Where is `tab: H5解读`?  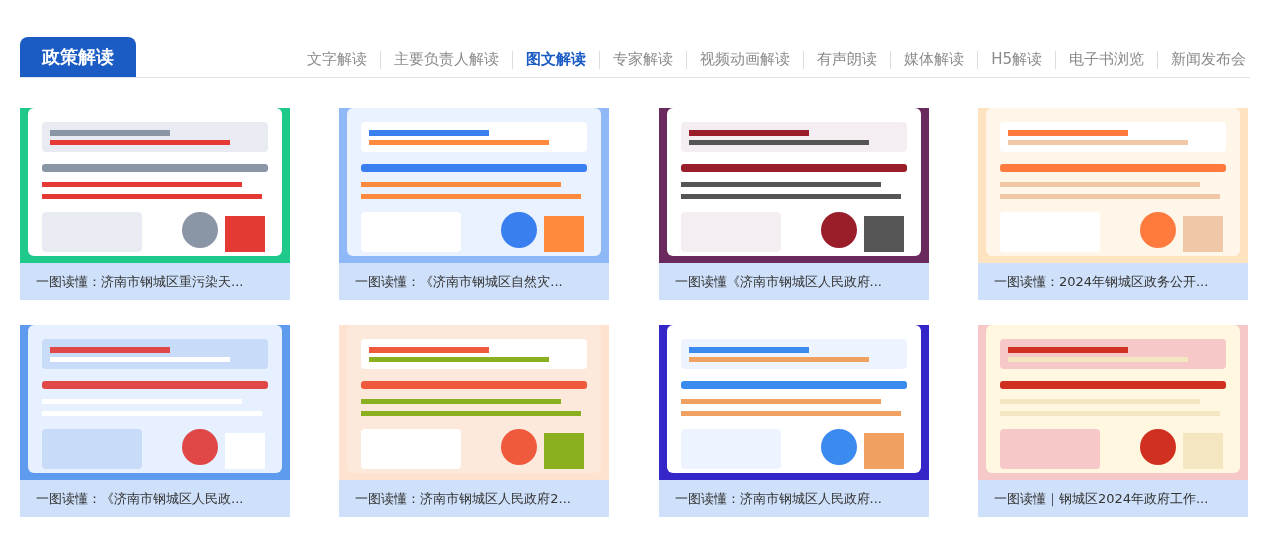 tab: H5解读 is located at coordinates (1016, 59).